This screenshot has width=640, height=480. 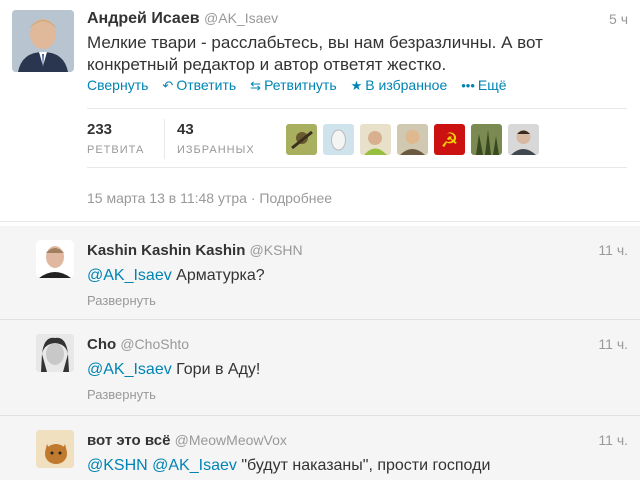 I want to click on favorites-stat: 43 ИЗБРАННЫХ, so click(x=216, y=138).